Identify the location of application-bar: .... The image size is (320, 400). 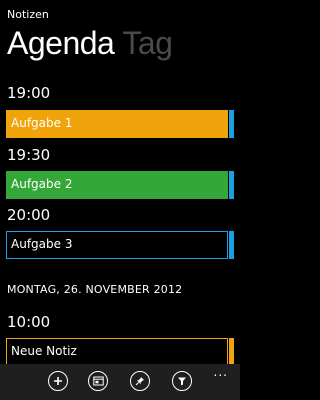
(120, 382).